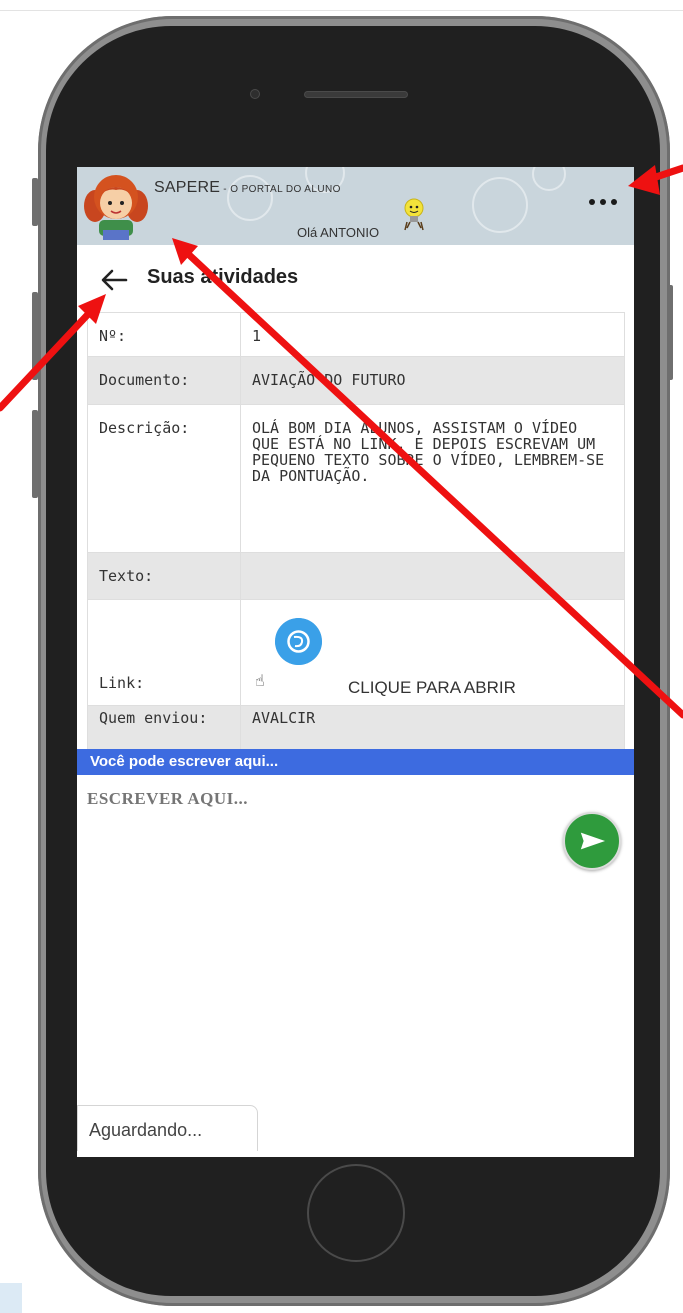 This screenshot has width=683, height=1313. What do you see at coordinates (355, 279) in the screenshot?
I see `page-header: Suas atividades` at bounding box center [355, 279].